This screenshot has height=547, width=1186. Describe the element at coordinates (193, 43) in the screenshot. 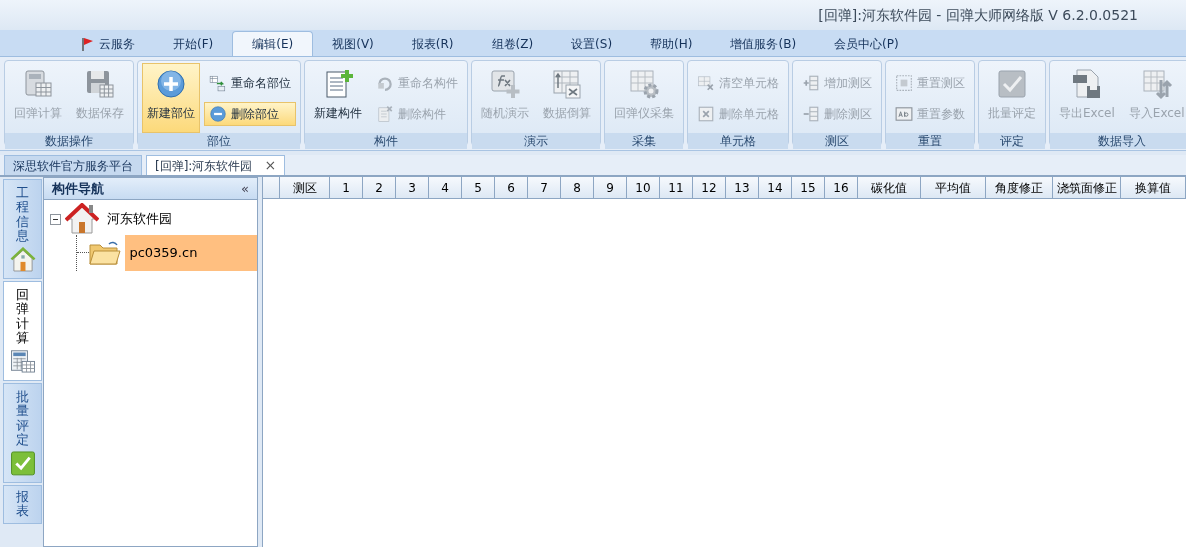

I see `menu-tab: 开始(F)` at that location.